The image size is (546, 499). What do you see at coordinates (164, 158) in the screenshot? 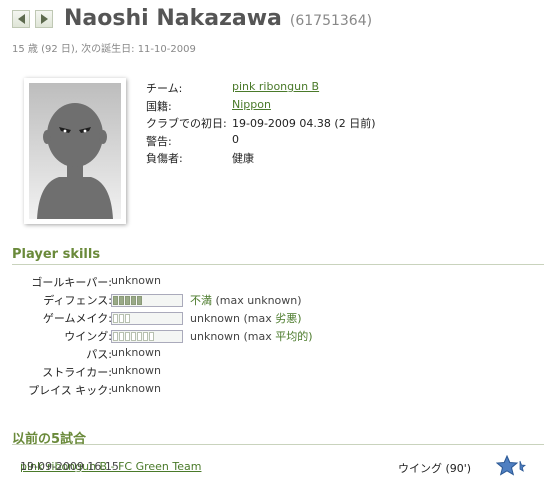
I see `info-label: 負傷者:` at bounding box center [164, 158].